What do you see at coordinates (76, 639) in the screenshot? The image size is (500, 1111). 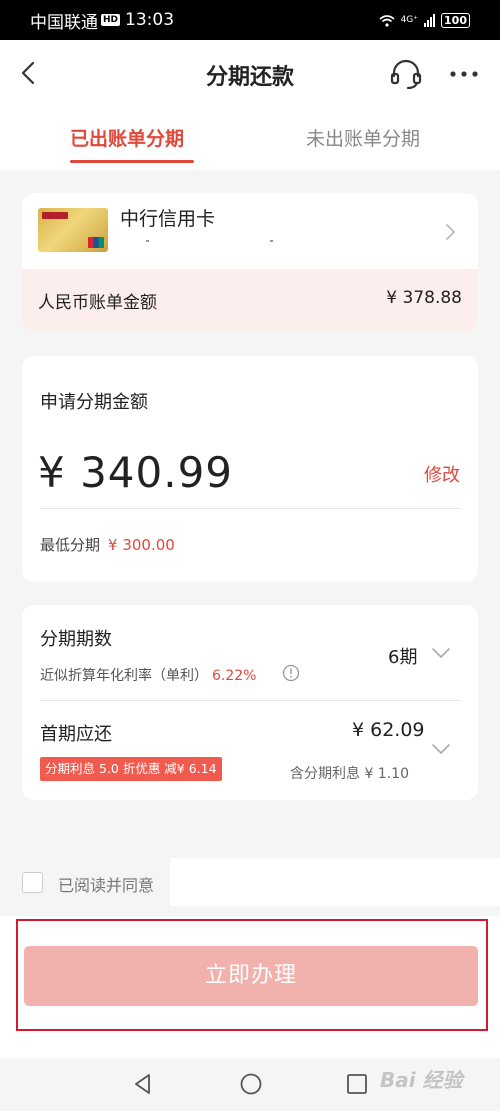 I see `periods-label: 分期期数` at bounding box center [76, 639].